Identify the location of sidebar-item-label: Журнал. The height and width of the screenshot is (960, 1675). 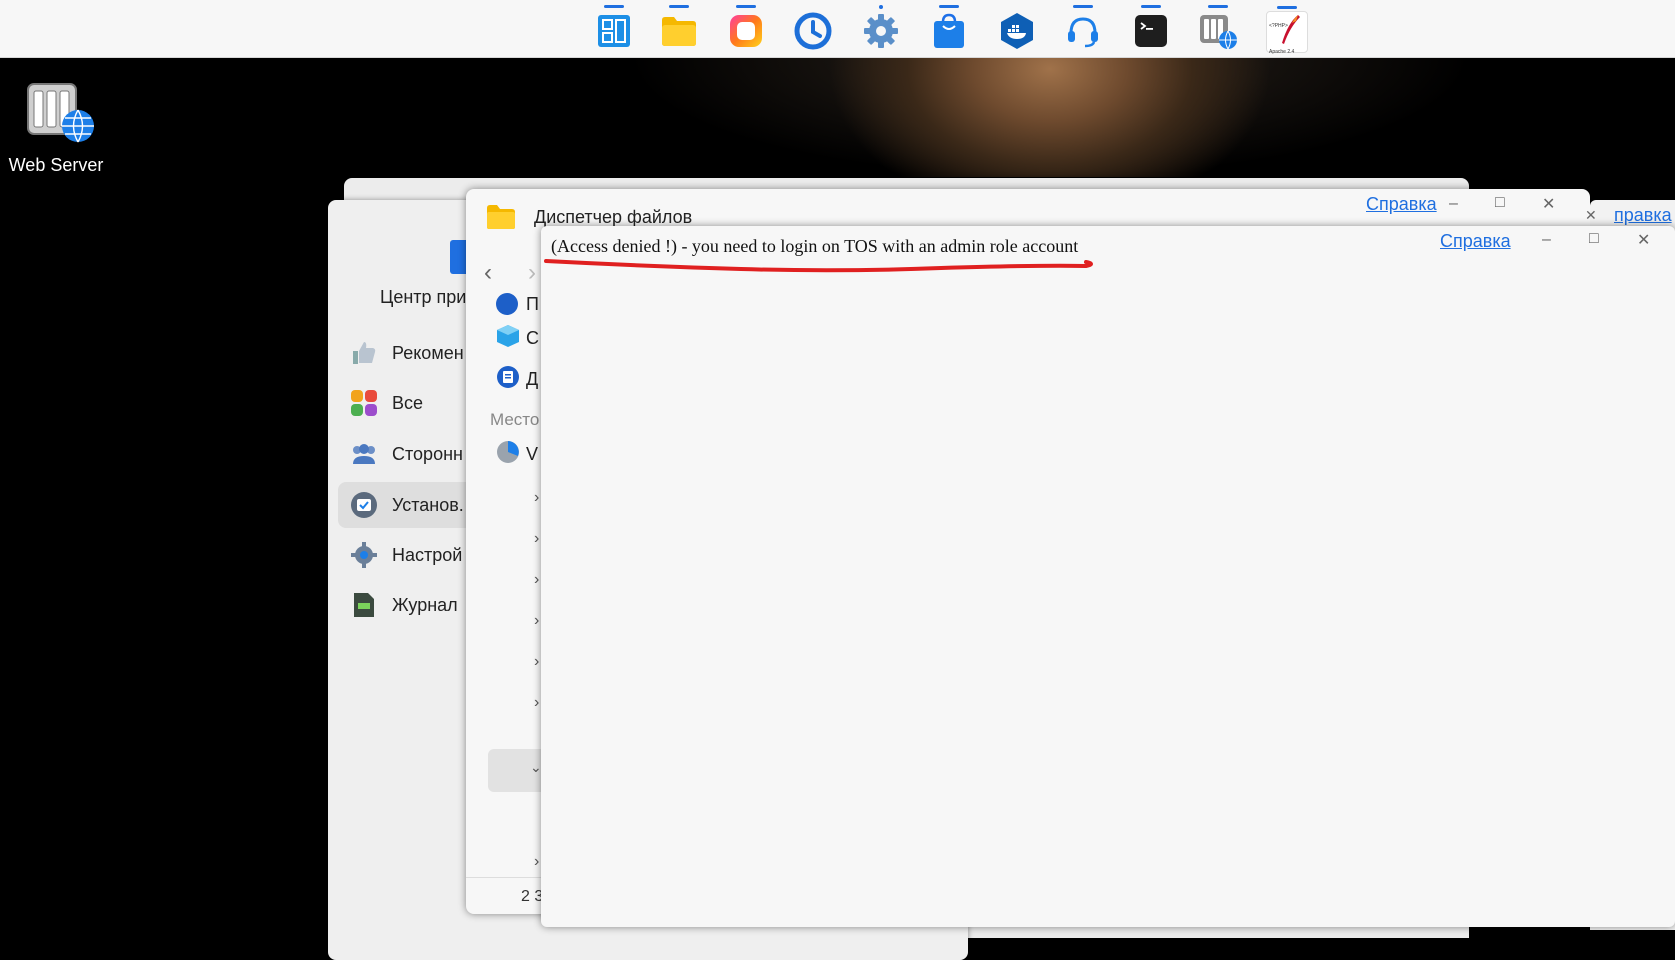
(425, 604).